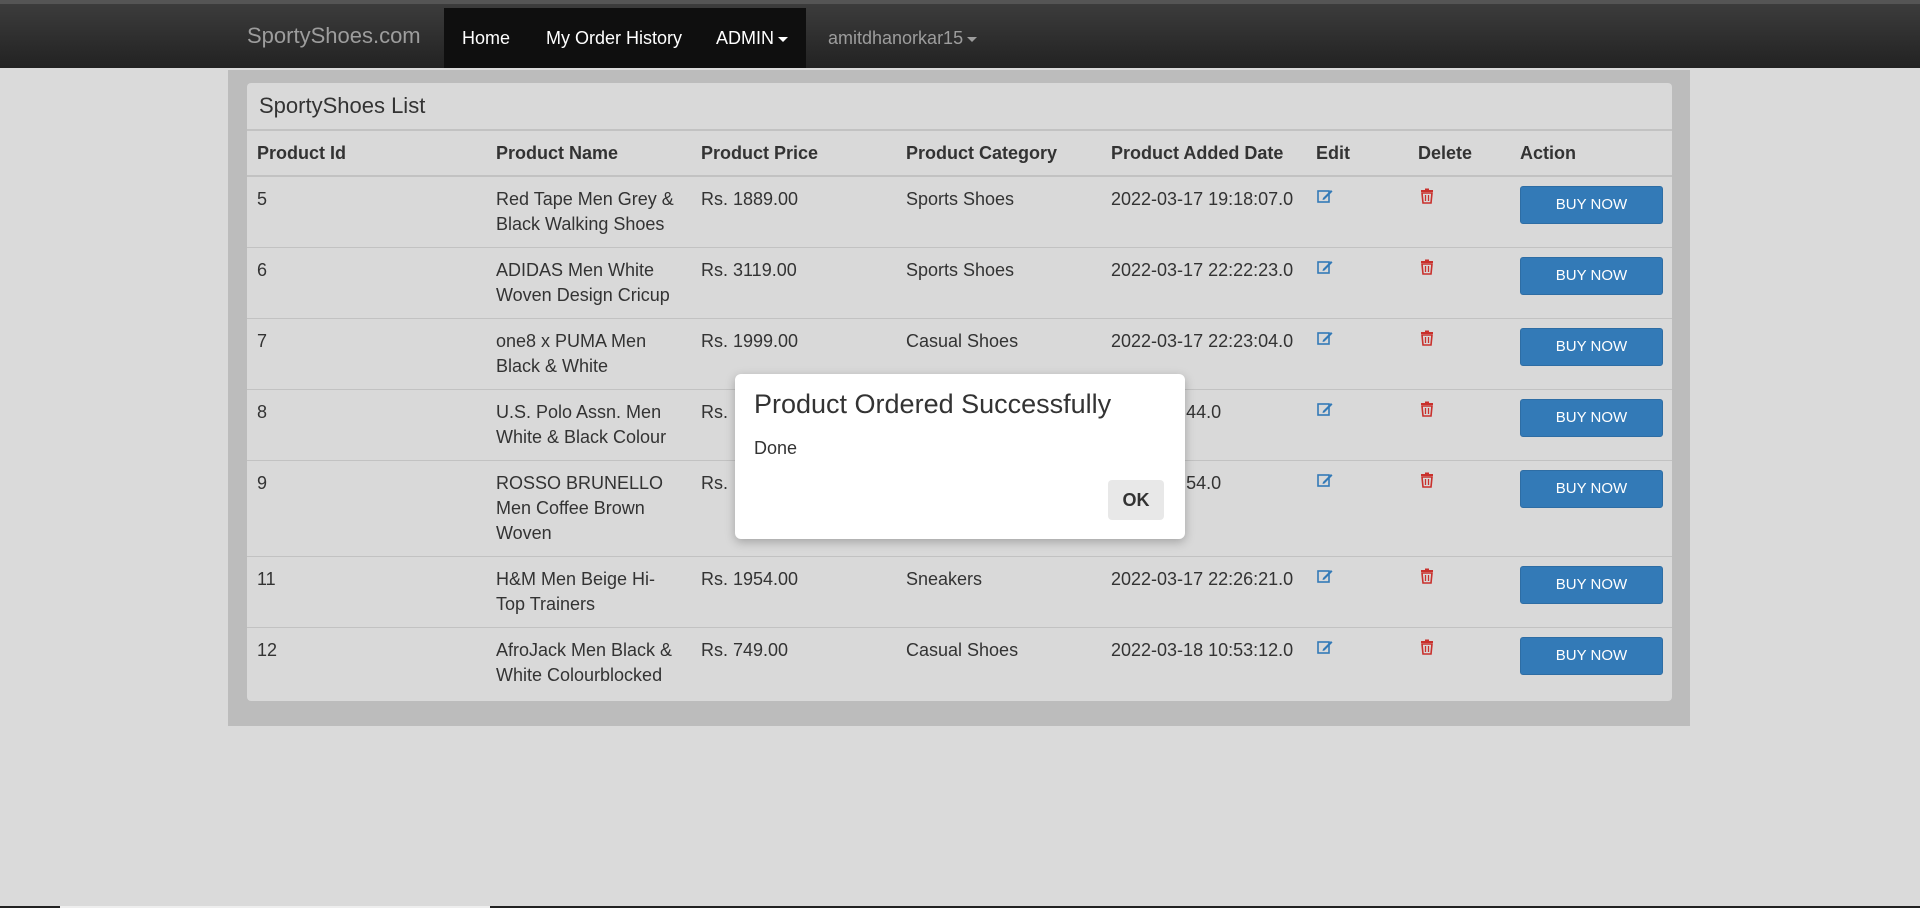 The height and width of the screenshot is (908, 1920). What do you see at coordinates (776, 448) in the screenshot?
I see `modal-body: Done` at bounding box center [776, 448].